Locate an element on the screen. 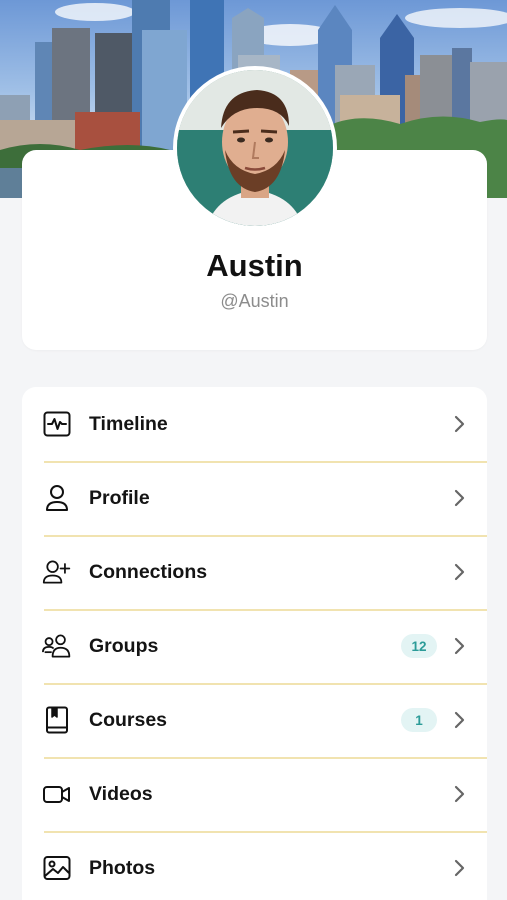  video-camera-icon is located at coordinates (57, 794).